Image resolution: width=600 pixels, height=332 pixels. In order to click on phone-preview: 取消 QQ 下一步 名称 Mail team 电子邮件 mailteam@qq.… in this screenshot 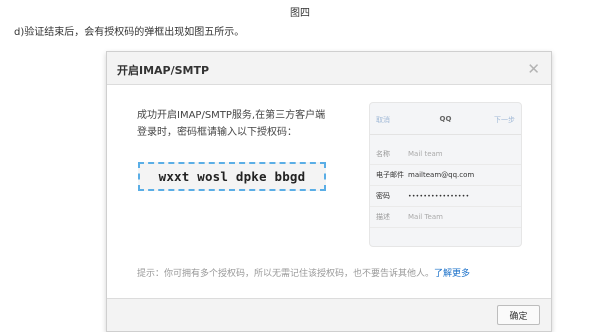, I will do `click(445, 174)`.